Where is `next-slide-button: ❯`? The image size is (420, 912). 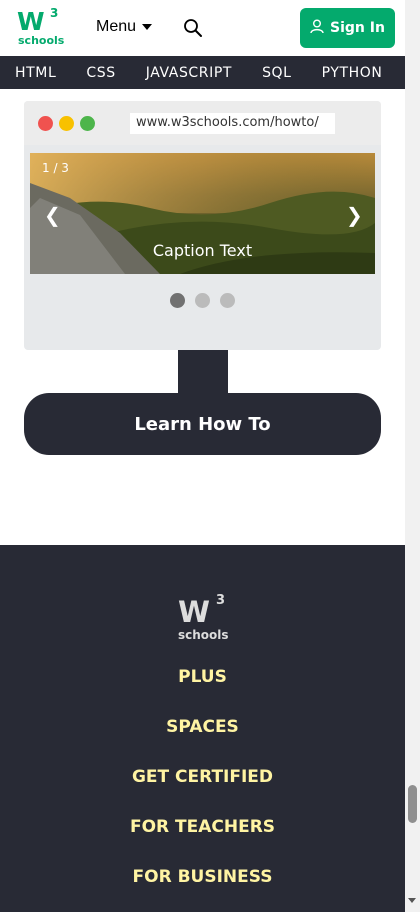 next-slide-button: ❯ is located at coordinates (354, 215).